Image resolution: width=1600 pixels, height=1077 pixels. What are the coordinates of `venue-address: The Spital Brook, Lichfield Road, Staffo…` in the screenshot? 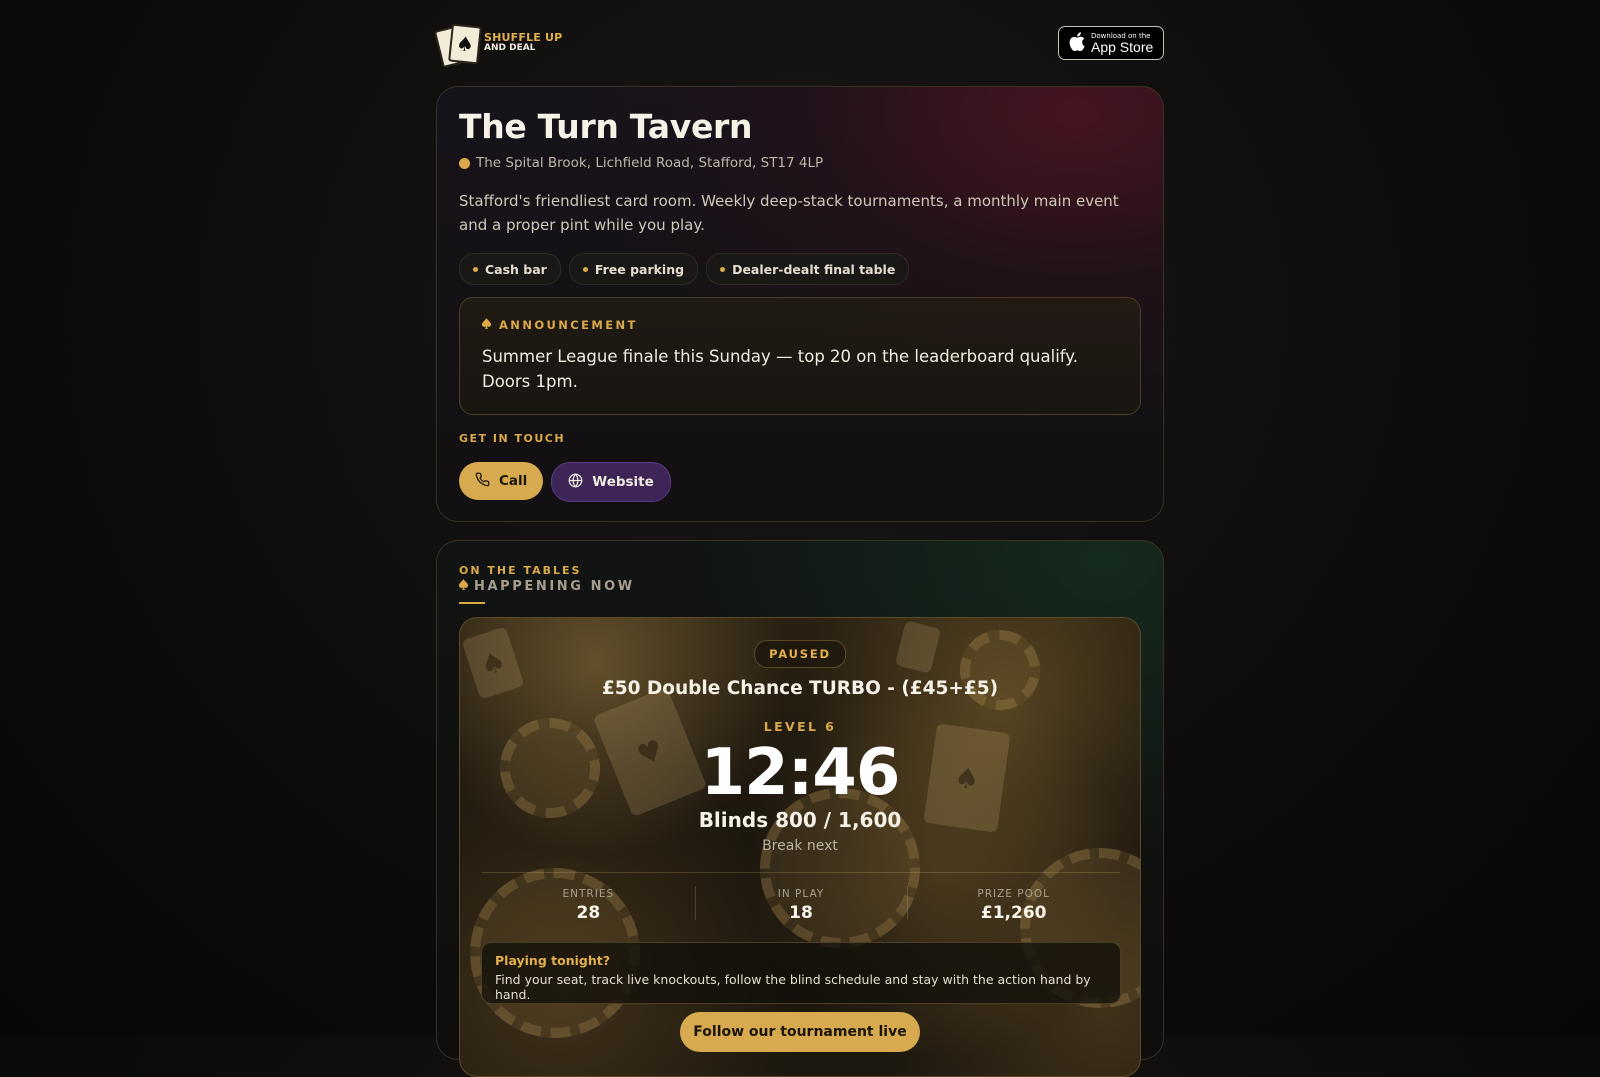 It's located at (641, 163).